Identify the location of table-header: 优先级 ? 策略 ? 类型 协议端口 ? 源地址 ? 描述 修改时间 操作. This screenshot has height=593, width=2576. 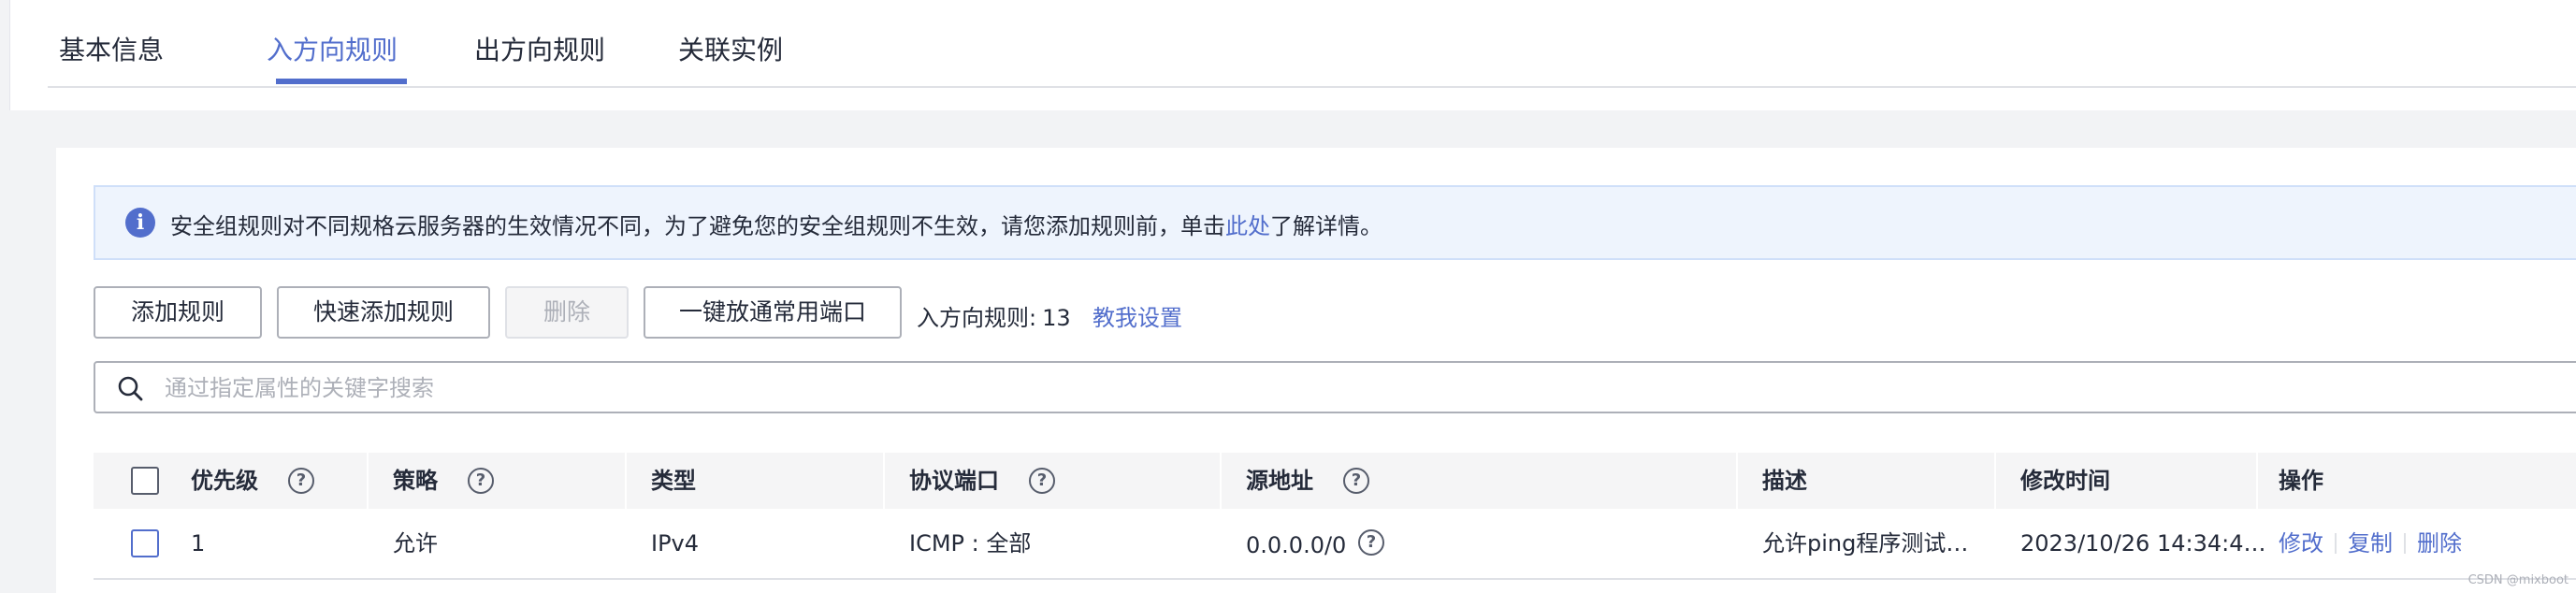
(1335, 481).